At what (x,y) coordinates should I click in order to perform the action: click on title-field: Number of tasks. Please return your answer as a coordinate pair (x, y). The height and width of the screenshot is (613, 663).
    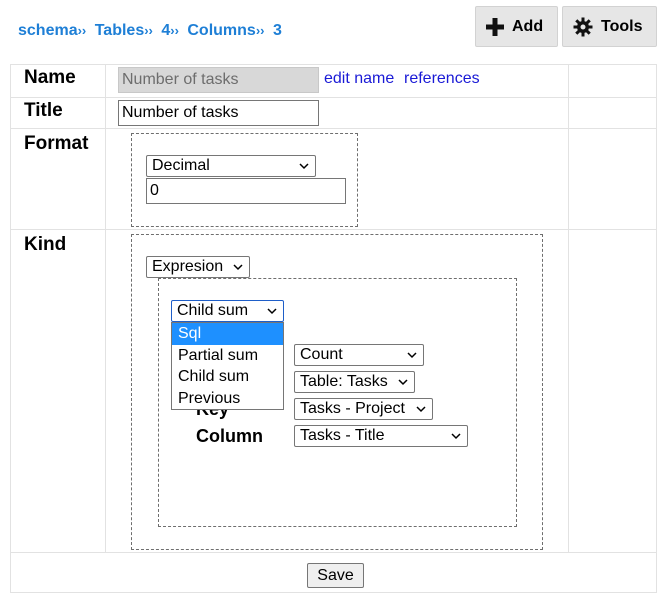
    Looking at the image, I should click on (218, 113).